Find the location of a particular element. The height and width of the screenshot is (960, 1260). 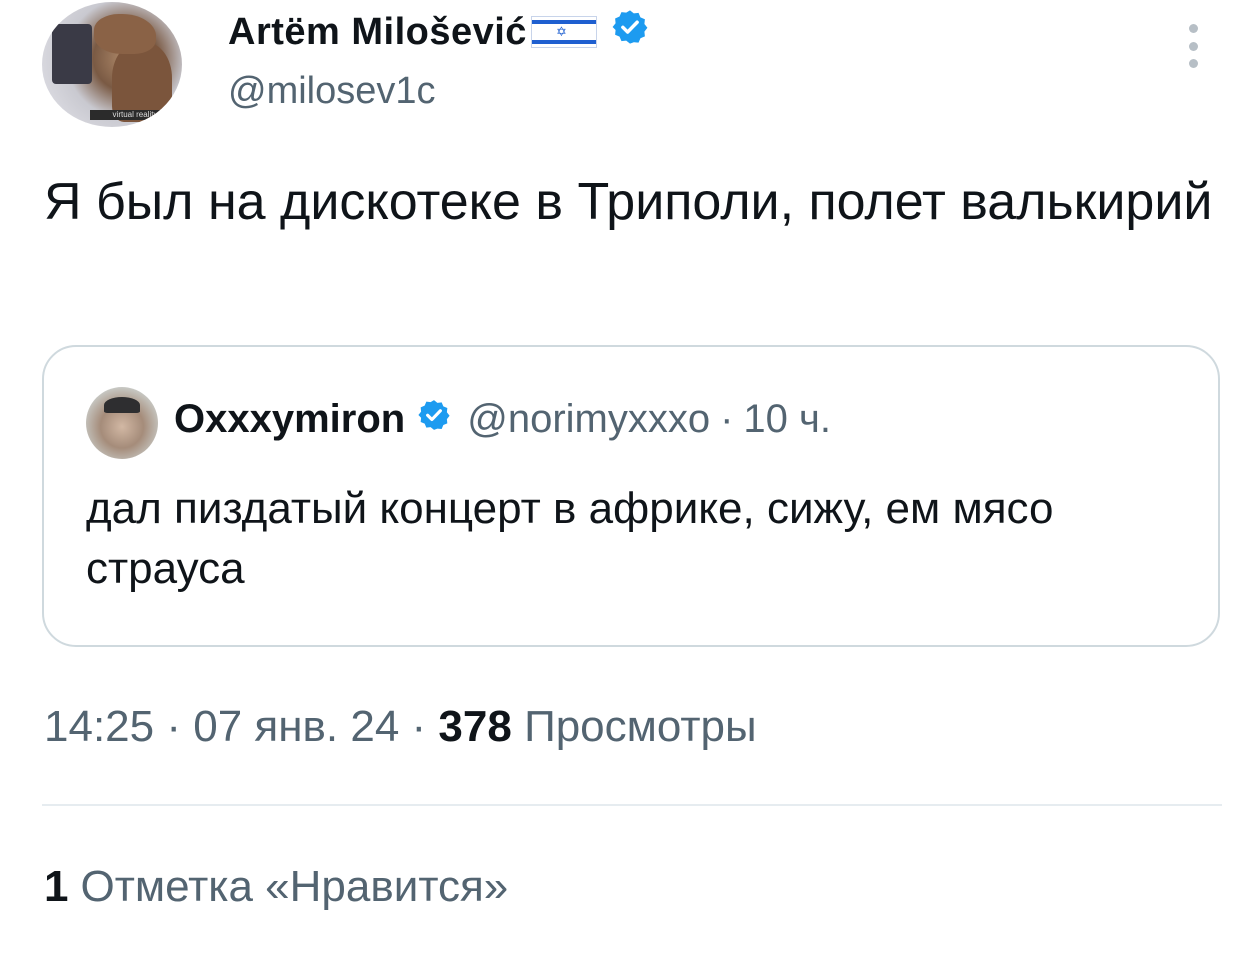

quoted-author-avatar is located at coordinates (122, 423).